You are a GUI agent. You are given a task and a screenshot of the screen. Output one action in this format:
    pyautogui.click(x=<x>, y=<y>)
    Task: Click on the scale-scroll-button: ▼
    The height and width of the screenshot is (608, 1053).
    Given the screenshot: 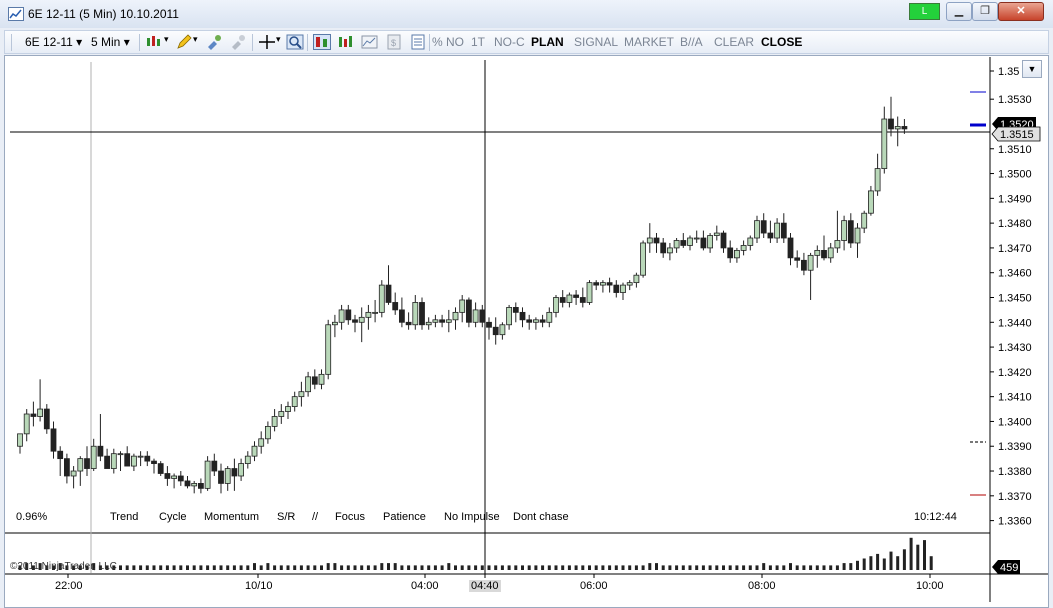 What is the action you would take?
    pyautogui.click(x=1032, y=69)
    